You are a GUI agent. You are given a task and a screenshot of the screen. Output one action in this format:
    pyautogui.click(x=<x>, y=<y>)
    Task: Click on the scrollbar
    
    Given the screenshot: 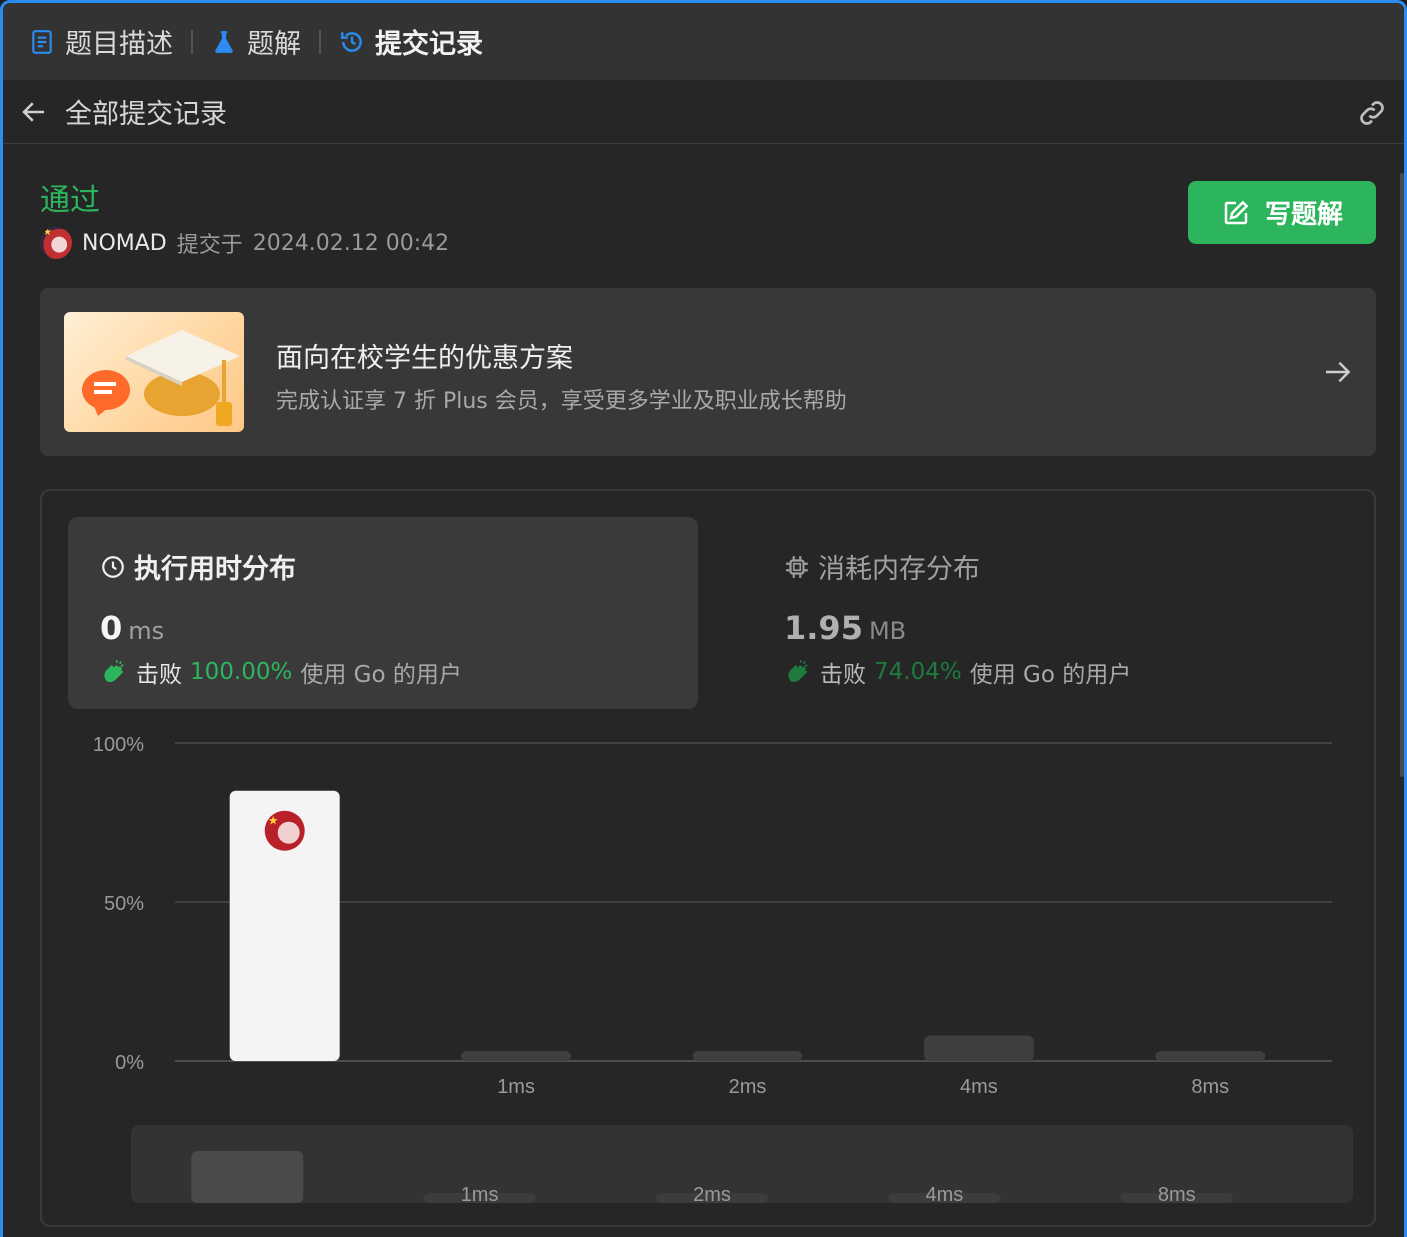 What is the action you would take?
    pyautogui.click(x=1402, y=475)
    